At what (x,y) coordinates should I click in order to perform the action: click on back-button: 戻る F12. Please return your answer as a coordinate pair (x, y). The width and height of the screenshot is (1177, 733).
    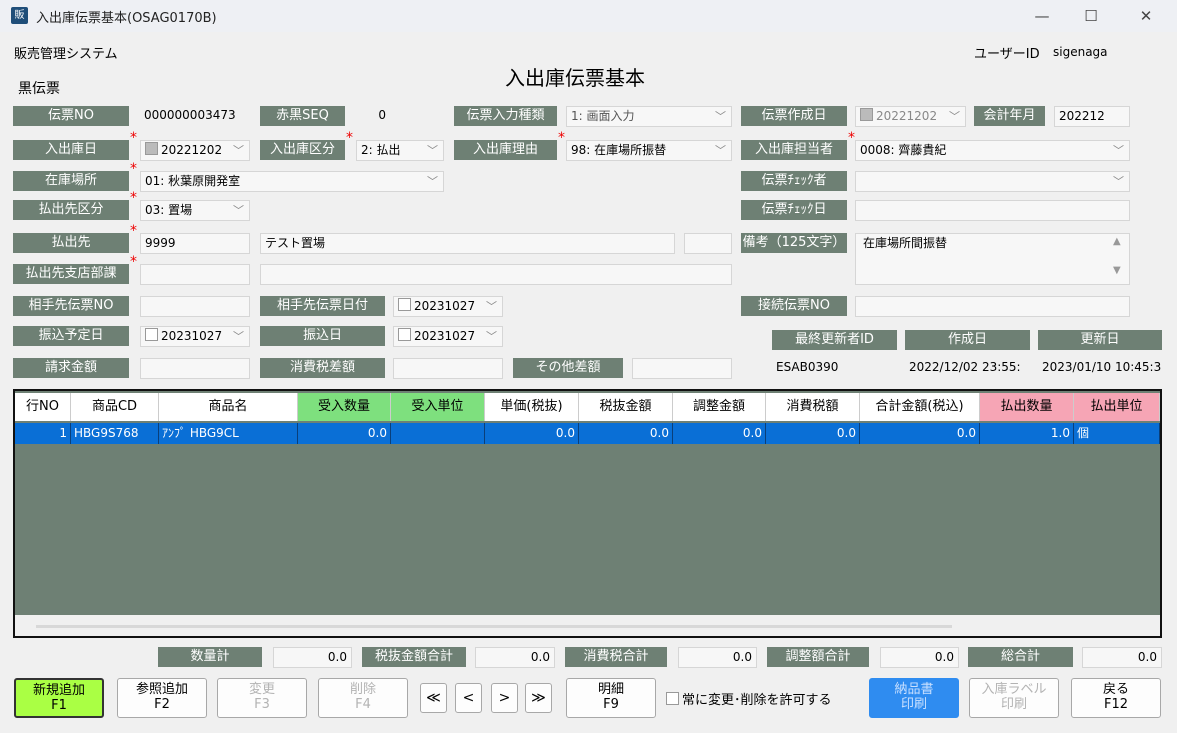
    Looking at the image, I should click on (1116, 698).